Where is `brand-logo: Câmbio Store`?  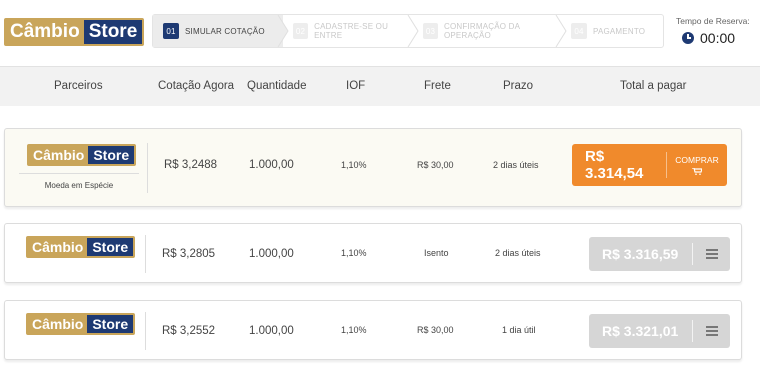 brand-logo: Câmbio Store is located at coordinates (74, 32).